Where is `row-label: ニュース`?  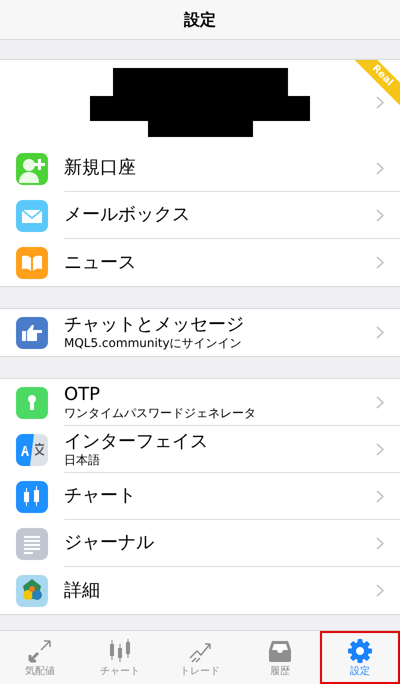 row-label: ニュース is located at coordinates (100, 263).